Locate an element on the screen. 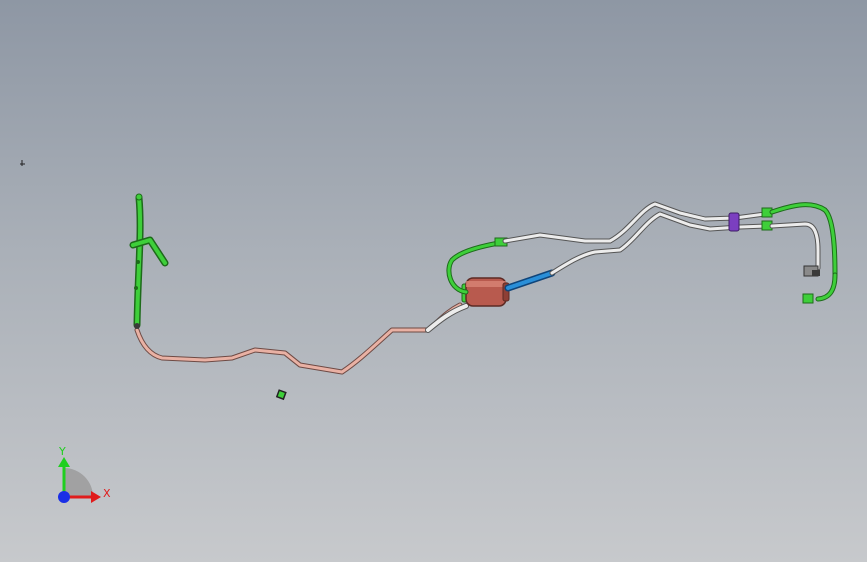  x-axis-label: X is located at coordinates (107, 493).